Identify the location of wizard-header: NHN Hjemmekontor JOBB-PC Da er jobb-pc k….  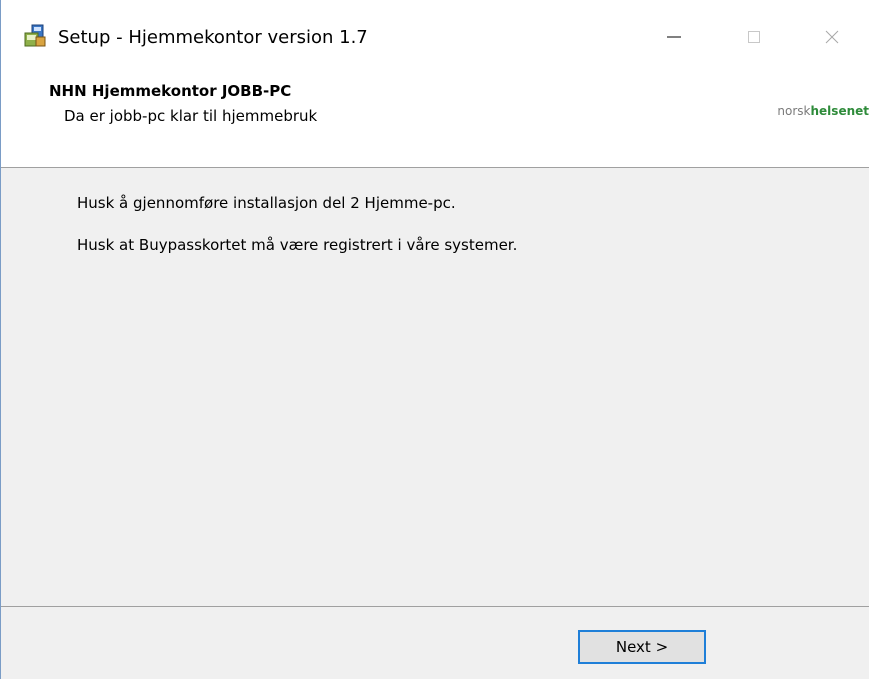
(435, 119).